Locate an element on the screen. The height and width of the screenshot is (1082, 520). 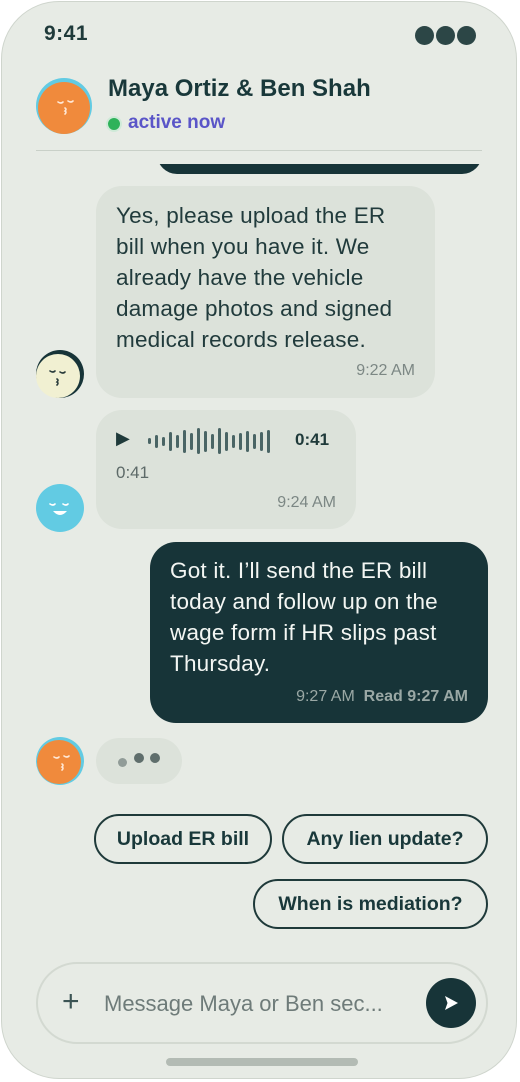
message-timestamp: 9:24 AM is located at coordinates (306, 502).